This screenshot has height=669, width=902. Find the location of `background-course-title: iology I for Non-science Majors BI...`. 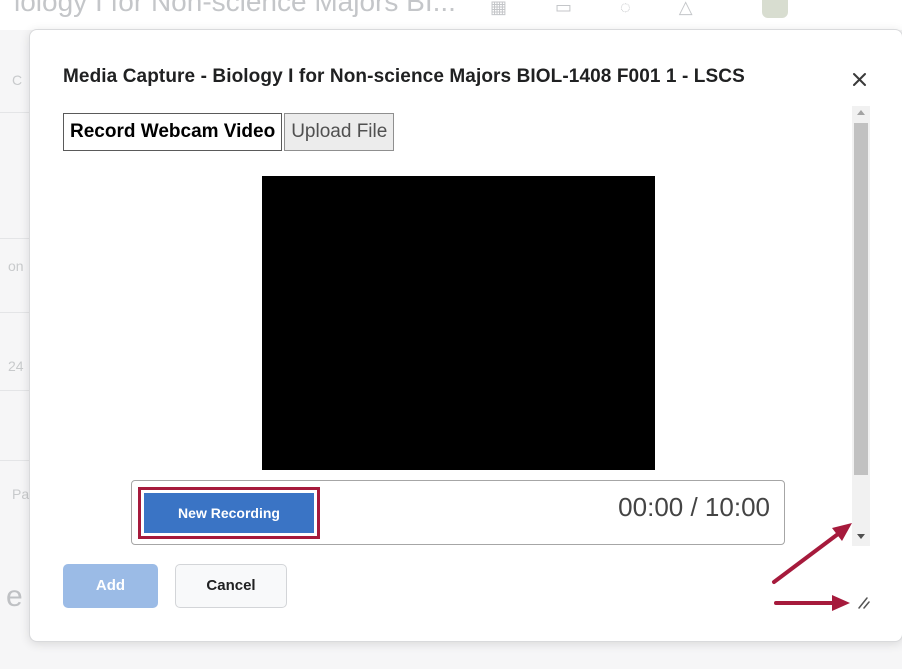

background-course-title: iology I for Non-science Majors BI... is located at coordinates (235, 8).